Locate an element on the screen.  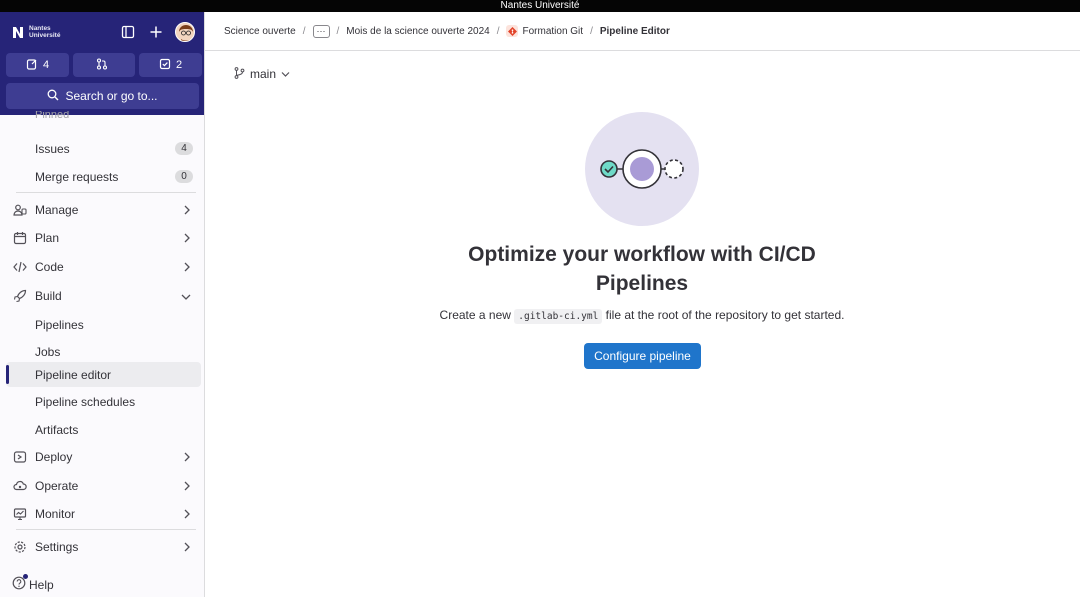
desc-text-before: Create a new is located at coordinates (477, 315).